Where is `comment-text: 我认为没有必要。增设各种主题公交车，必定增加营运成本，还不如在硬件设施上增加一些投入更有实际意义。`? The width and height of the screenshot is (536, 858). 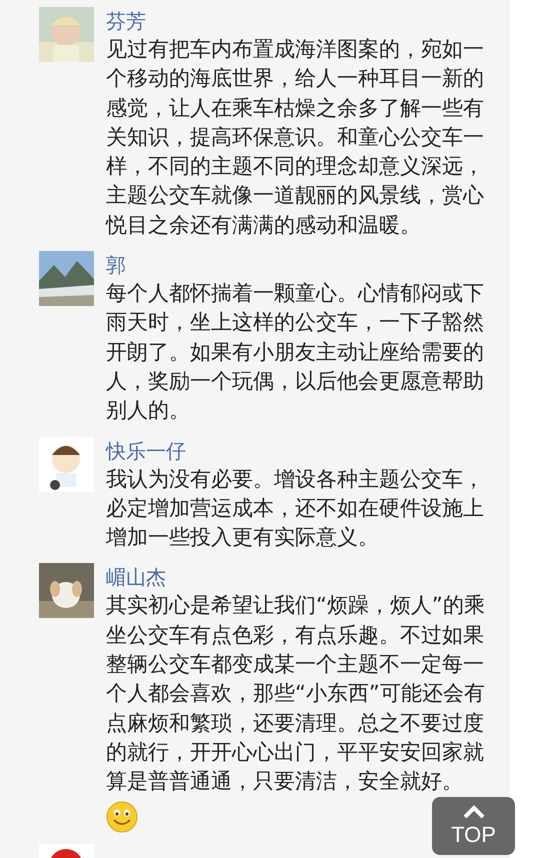 comment-text: 我认为没有必要。增设各种主题公交车，必定增加营运成本，还不如在硬件设施上增加一些投入更有实际意义。 is located at coordinates (295, 509).